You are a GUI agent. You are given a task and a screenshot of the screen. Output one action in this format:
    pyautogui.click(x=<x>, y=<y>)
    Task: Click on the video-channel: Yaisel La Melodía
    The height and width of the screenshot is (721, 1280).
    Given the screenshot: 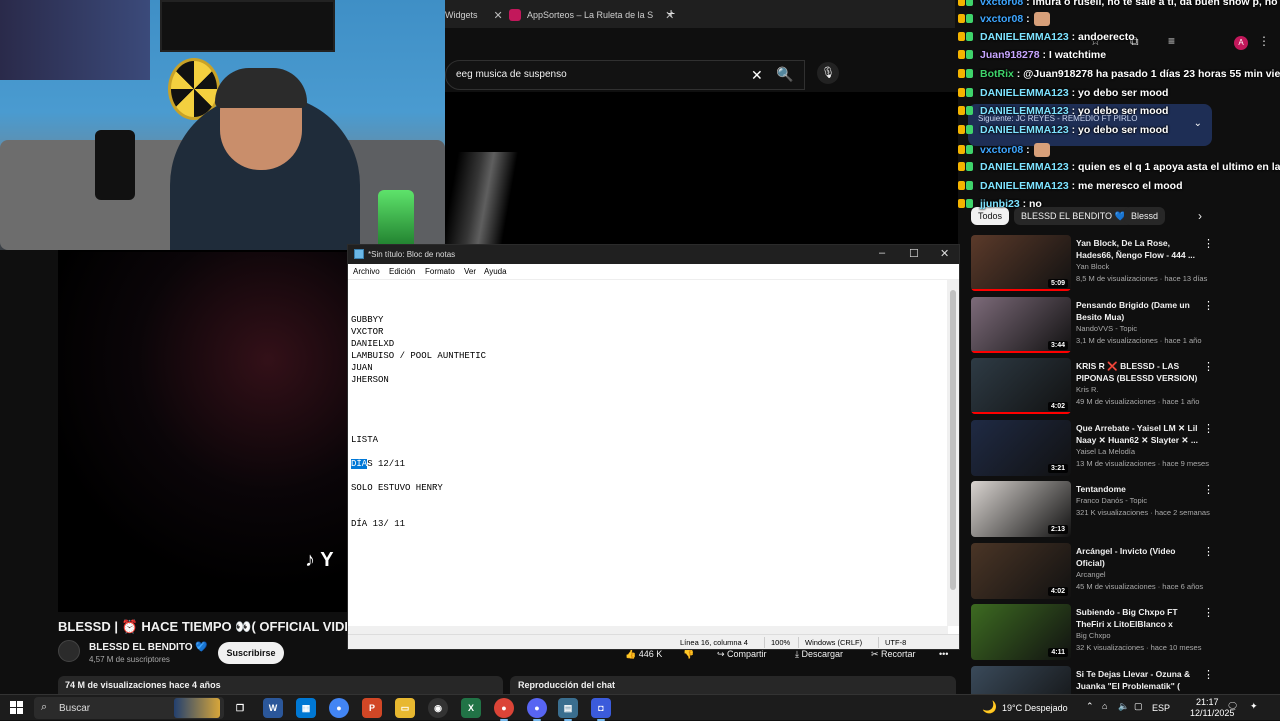 What is the action you would take?
    pyautogui.click(x=1105, y=451)
    